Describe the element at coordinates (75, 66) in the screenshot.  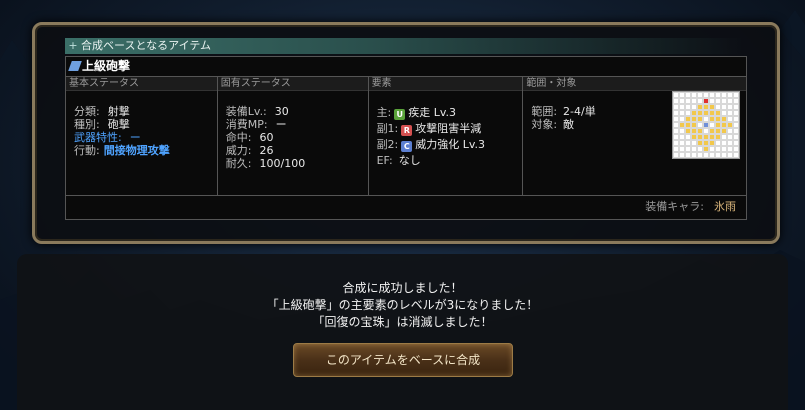
I see `pen-icon` at that location.